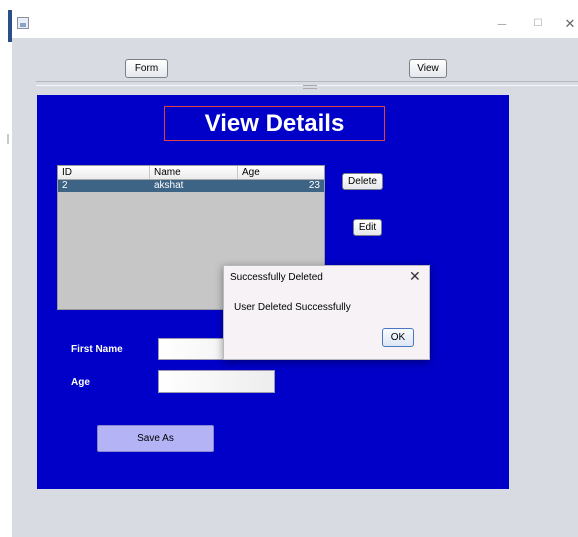 The image size is (578, 537). Describe the element at coordinates (155, 438) in the screenshot. I see `save-as-button: Save As` at that location.